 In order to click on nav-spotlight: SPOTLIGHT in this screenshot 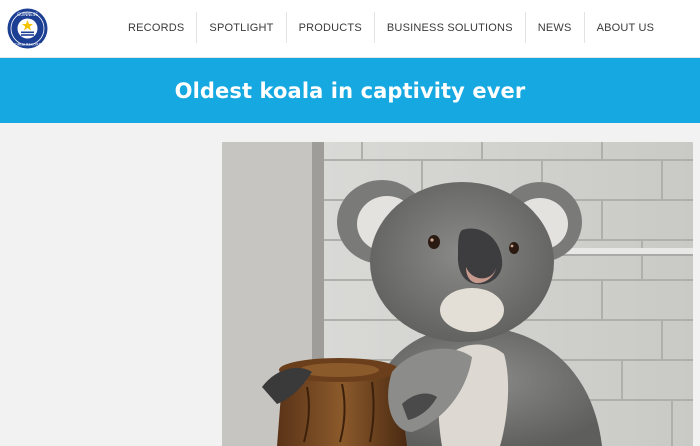, I will do `click(241, 27)`.